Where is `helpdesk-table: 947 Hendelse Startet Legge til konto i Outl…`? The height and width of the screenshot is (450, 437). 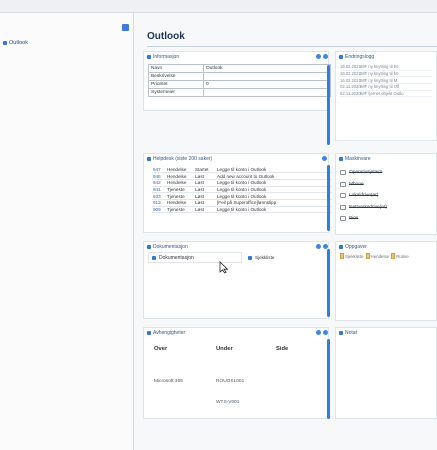
helpdesk-table: 947 Hendelse Startet Legge til konto i Outl… is located at coordinates (242, 190).